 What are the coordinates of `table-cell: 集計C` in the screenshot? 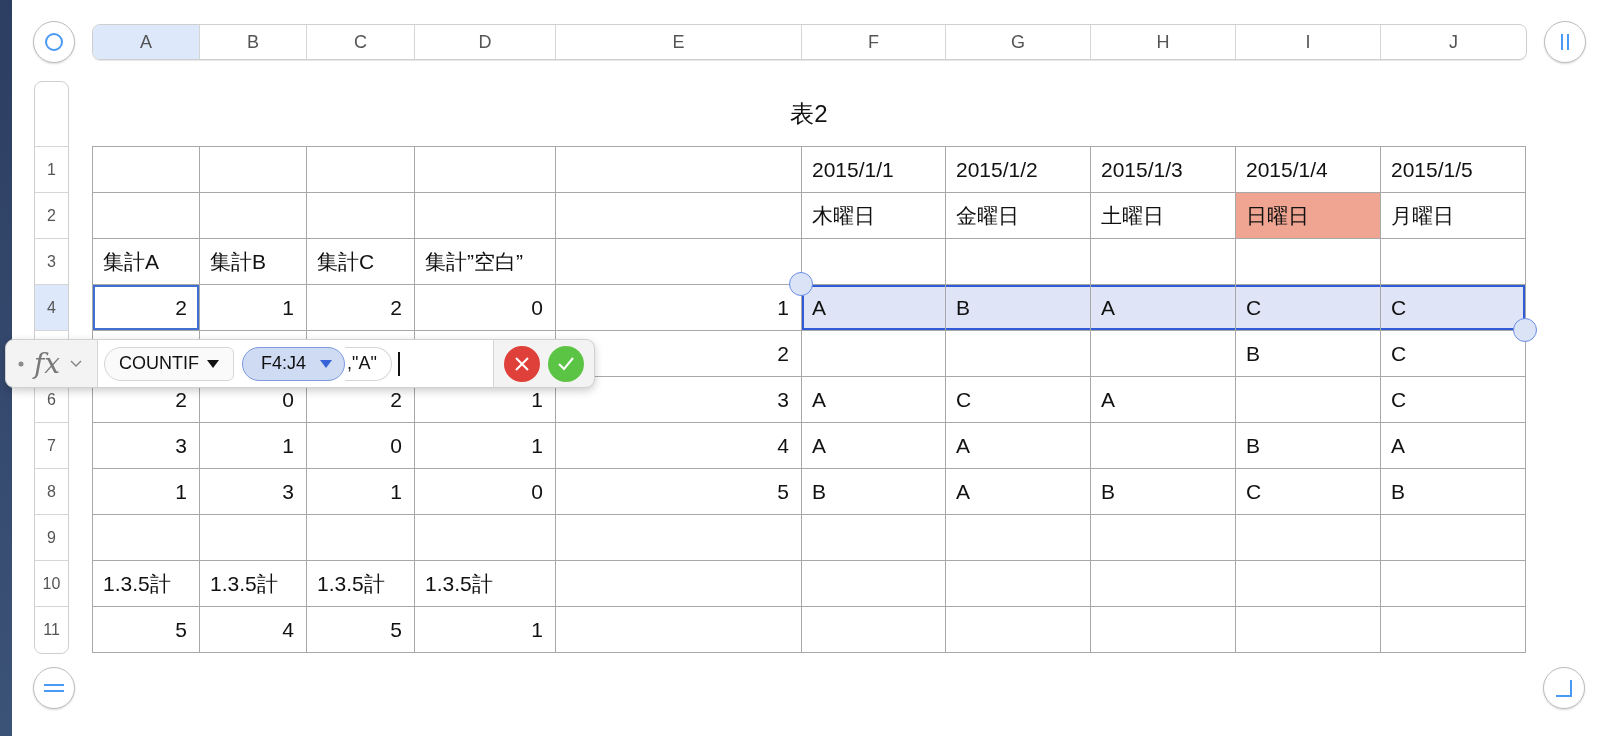 It's located at (361, 262).